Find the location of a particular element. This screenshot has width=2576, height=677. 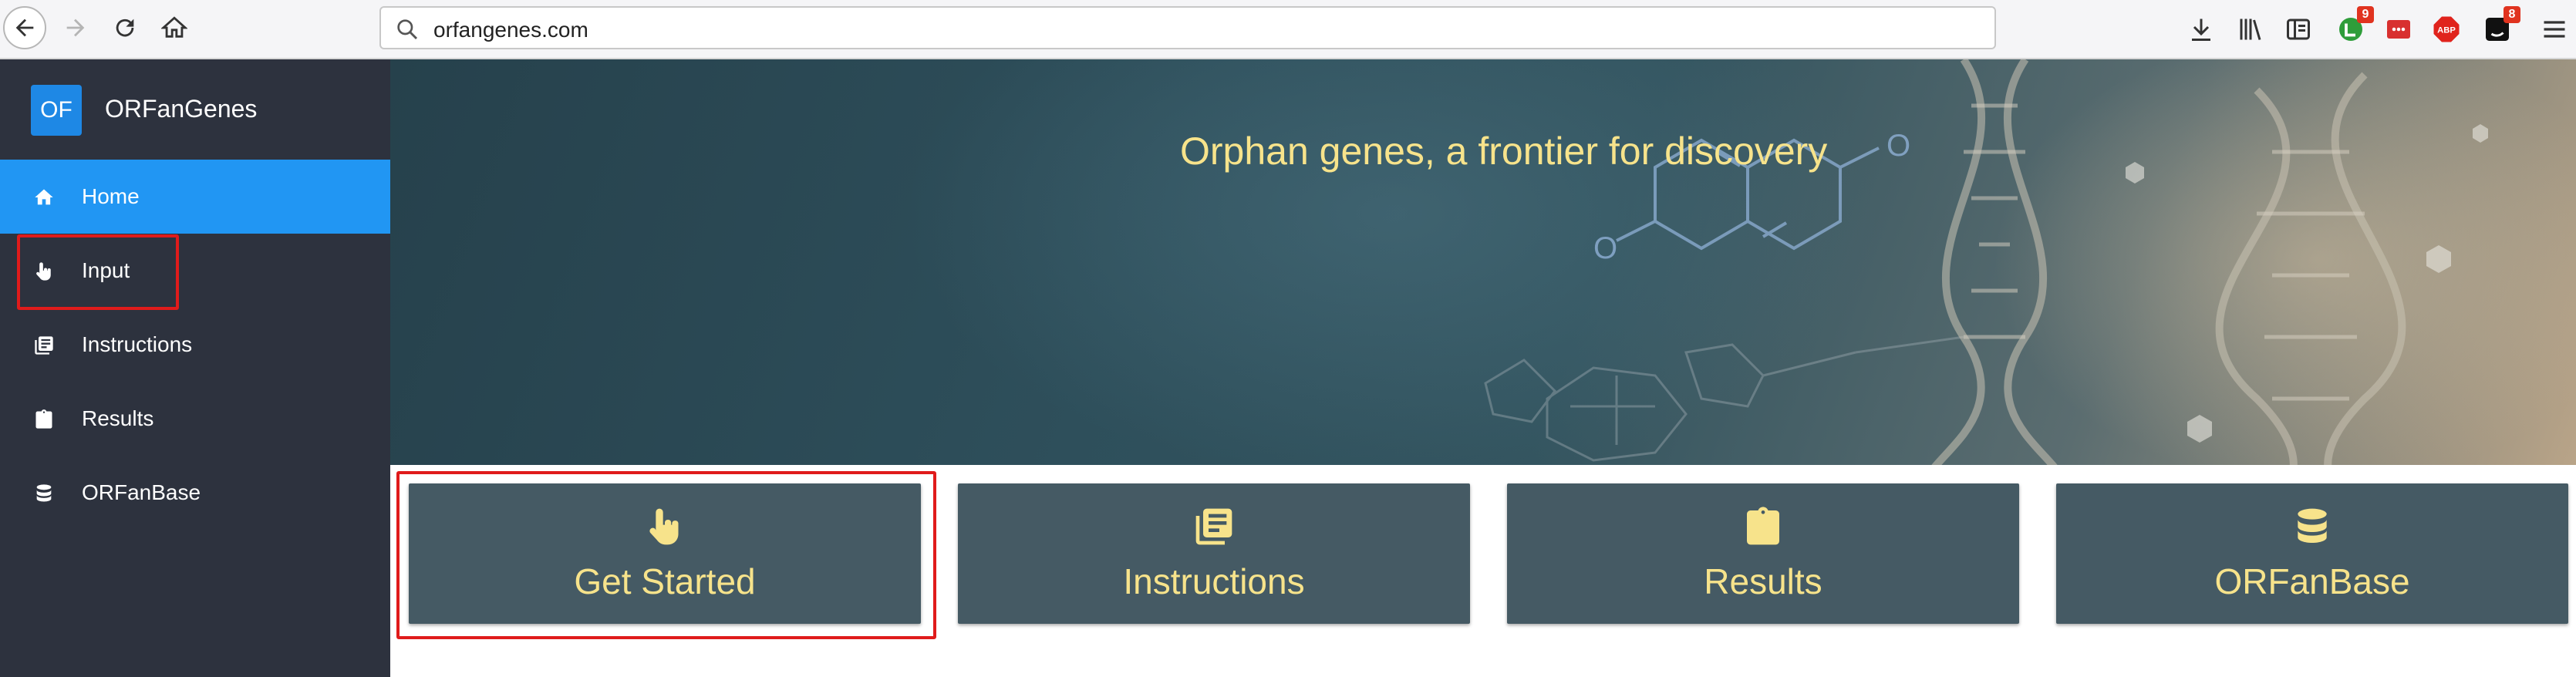

hero-title: Orphan genes, a frontier for discovery is located at coordinates (1504, 151).